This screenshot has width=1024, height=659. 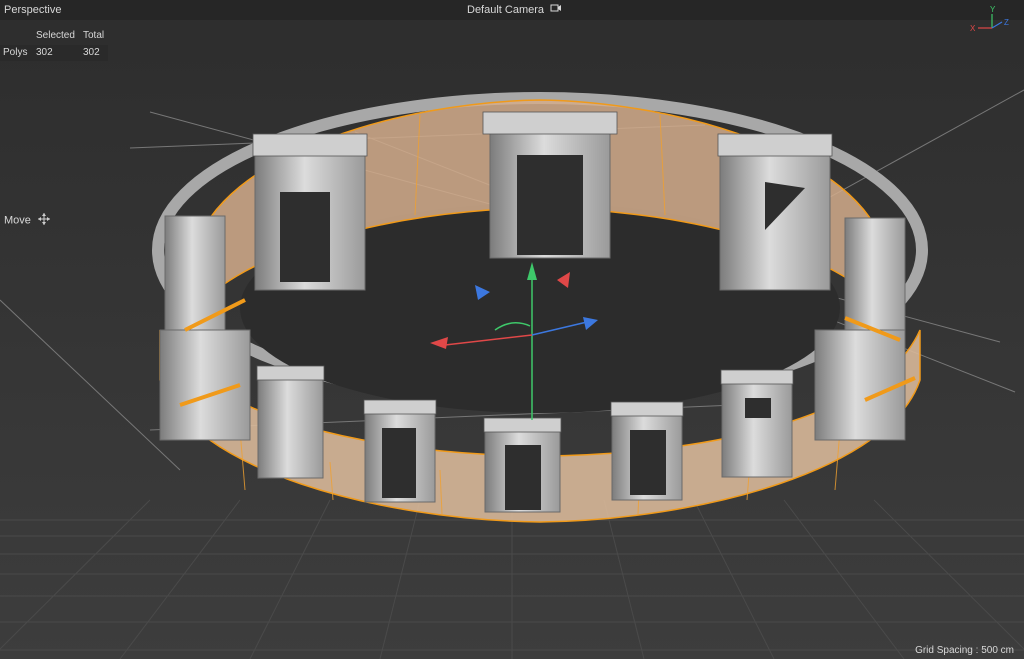 I want to click on hud-polys-selected: 302, so click(x=44, y=52).